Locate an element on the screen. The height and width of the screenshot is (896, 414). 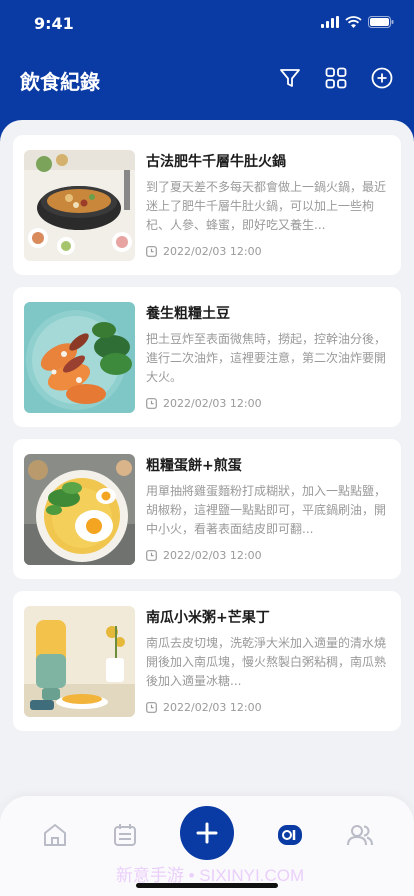
page-title: 飲食紀錄 is located at coordinates (60, 82).